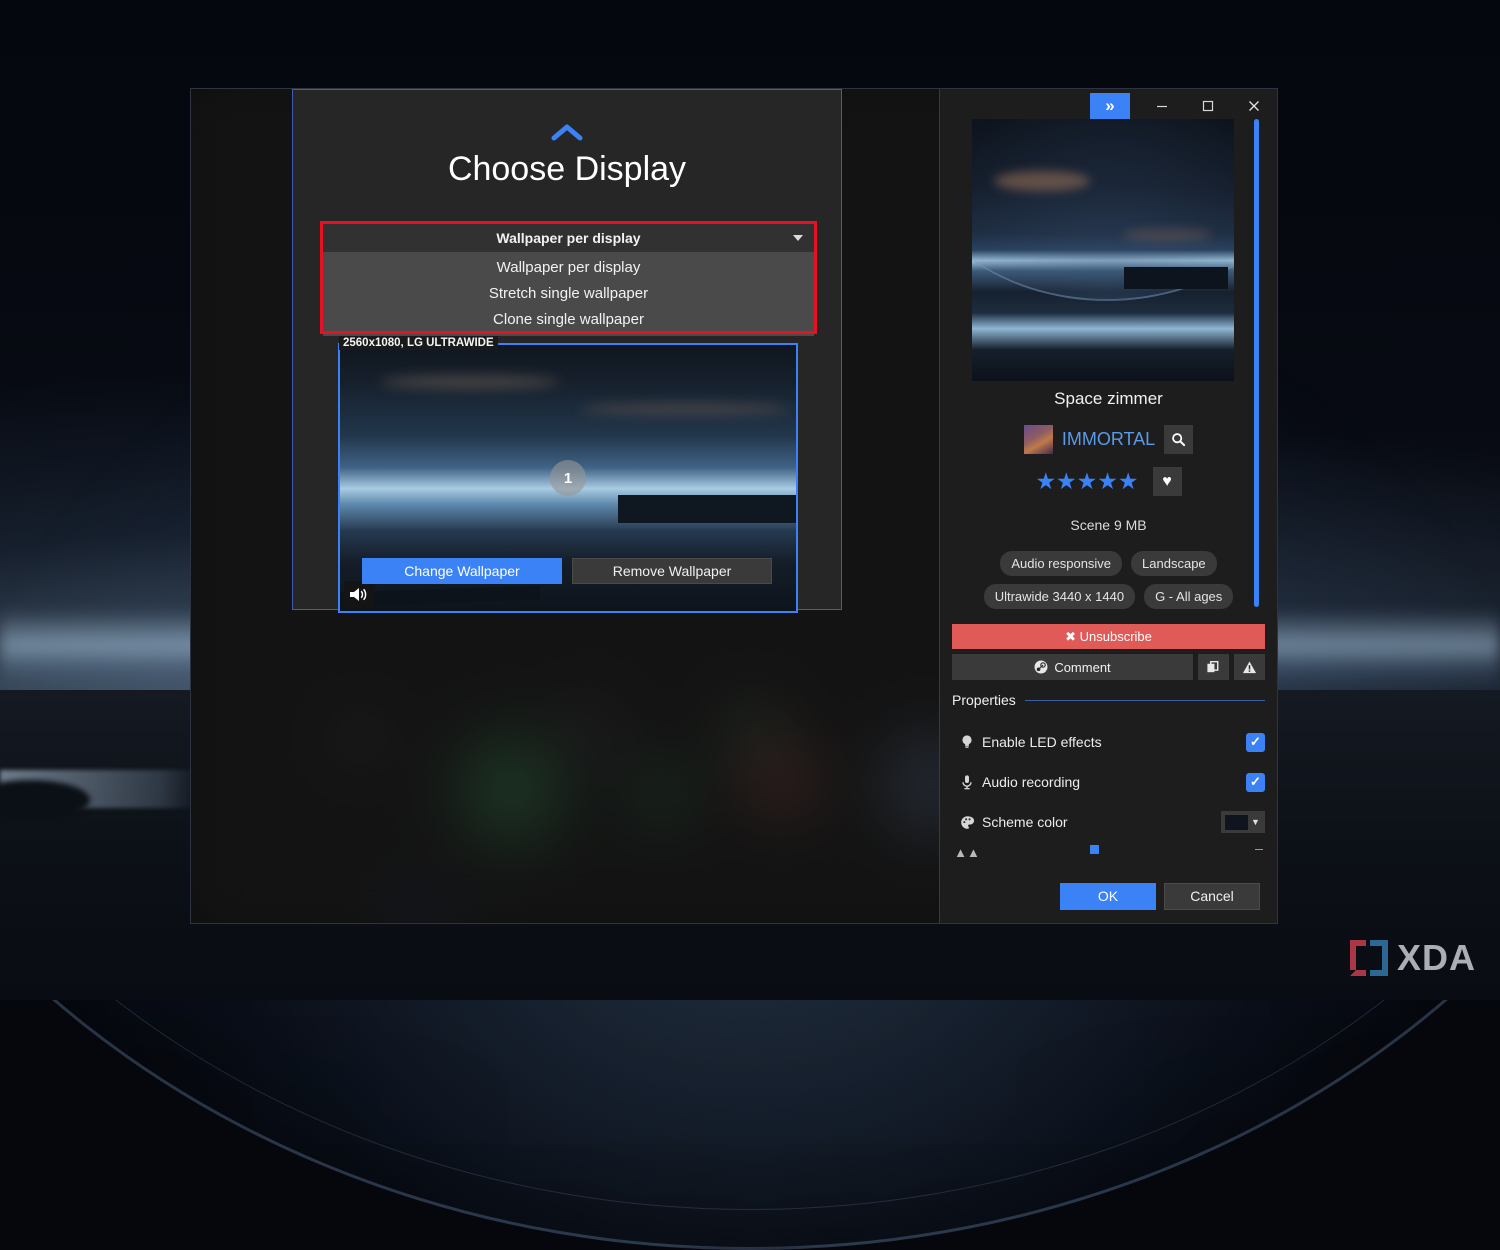  I want to click on display-mode-selected-value: Wallpaper per display, so click(568, 238).